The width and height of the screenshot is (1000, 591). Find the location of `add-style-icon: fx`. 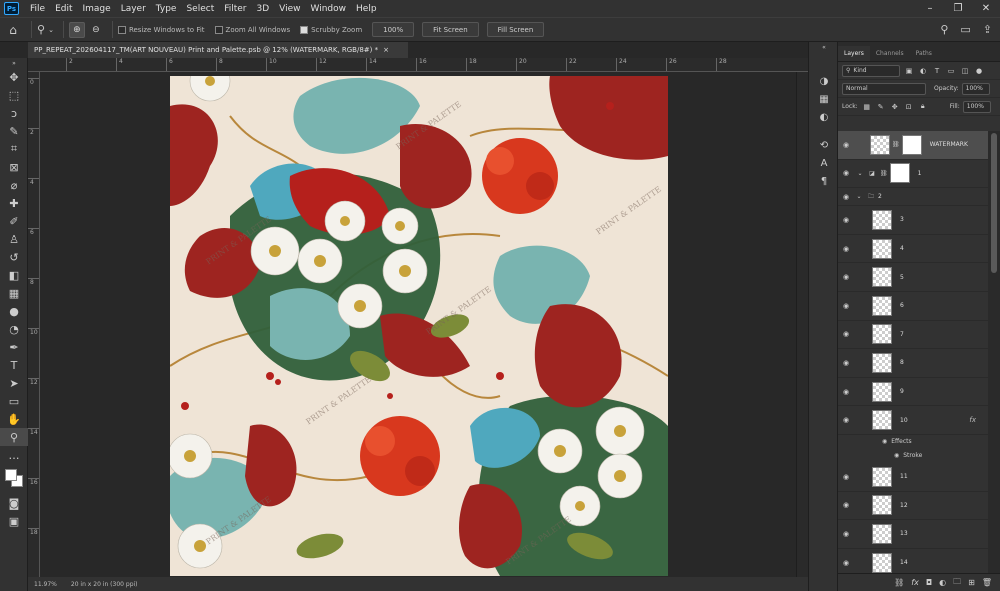

add-style-icon: fx is located at coordinates (915, 582).